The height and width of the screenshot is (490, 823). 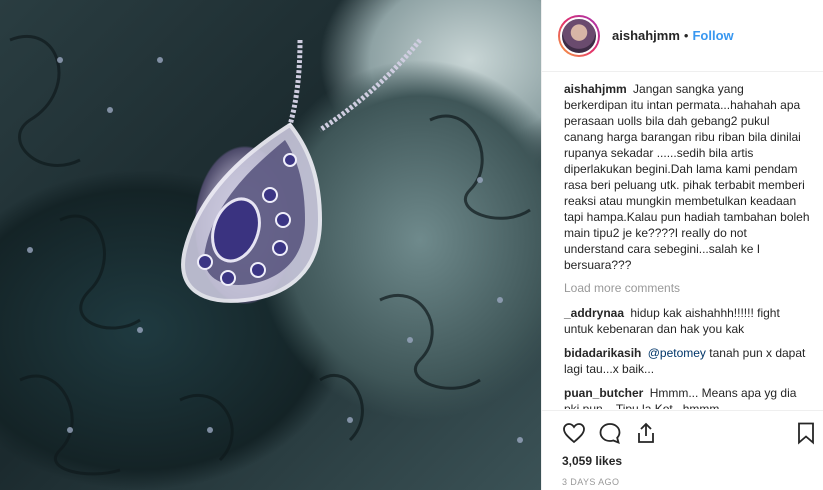 I want to click on avatar, so click(x=579, y=35).